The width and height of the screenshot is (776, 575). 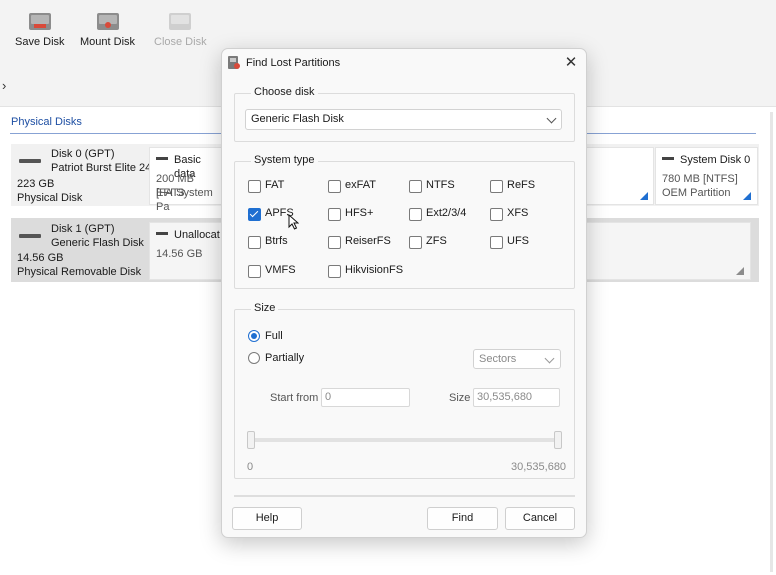 I want to click on disk-name: Disk 0 (GPT), so click(x=83, y=154).